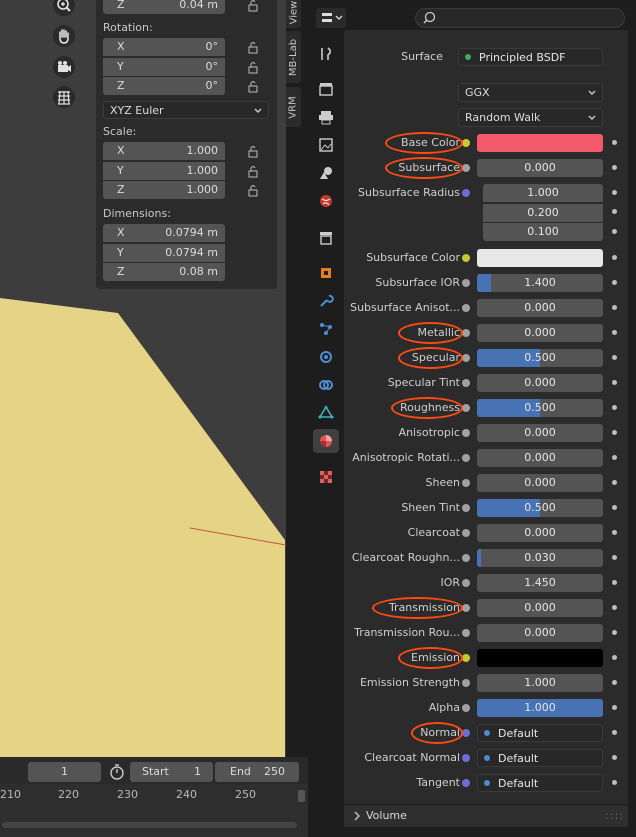 This screenshot has height=837, width=636. What do you see at coordinates (149, 825) in the screenshot?
I see `horizontal-scrollbar` at bounding box center [149, 825].